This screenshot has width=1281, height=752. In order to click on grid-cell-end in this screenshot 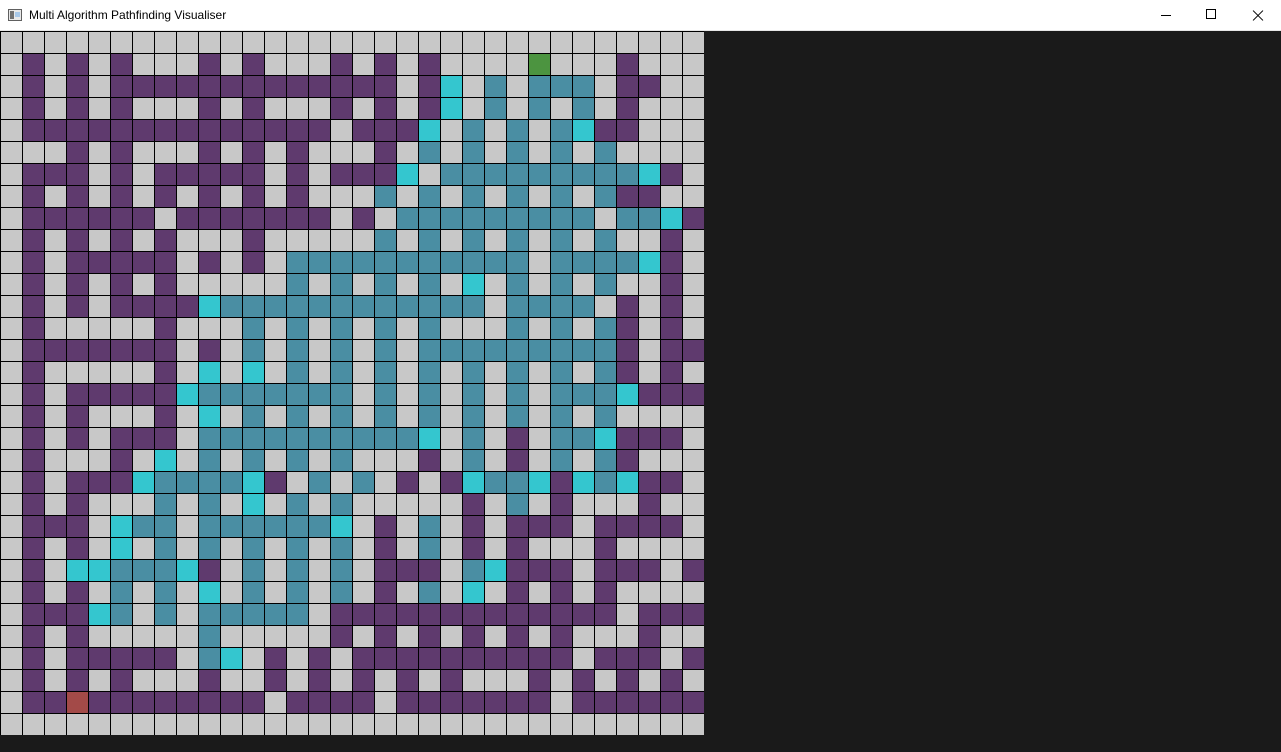, I will do `click(77, 702)`.